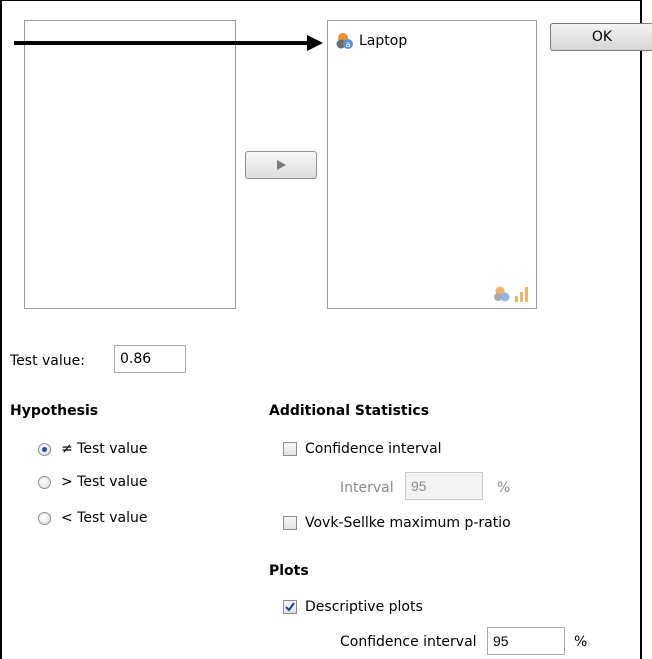  I want to click on interval-unit: %, so click(504, 488).